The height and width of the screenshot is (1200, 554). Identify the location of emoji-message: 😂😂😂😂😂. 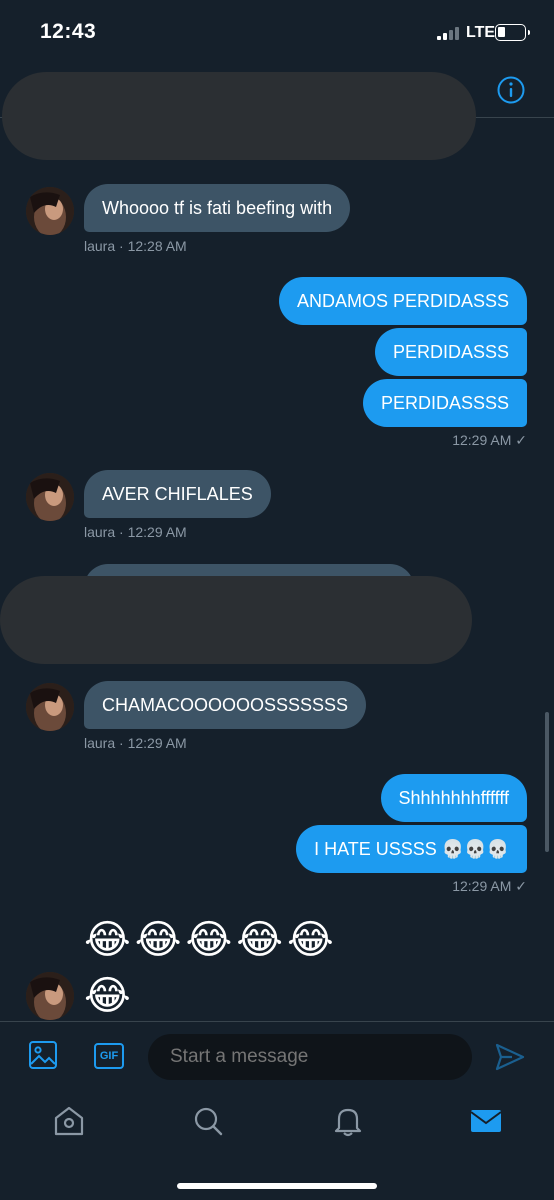
(211, 940).